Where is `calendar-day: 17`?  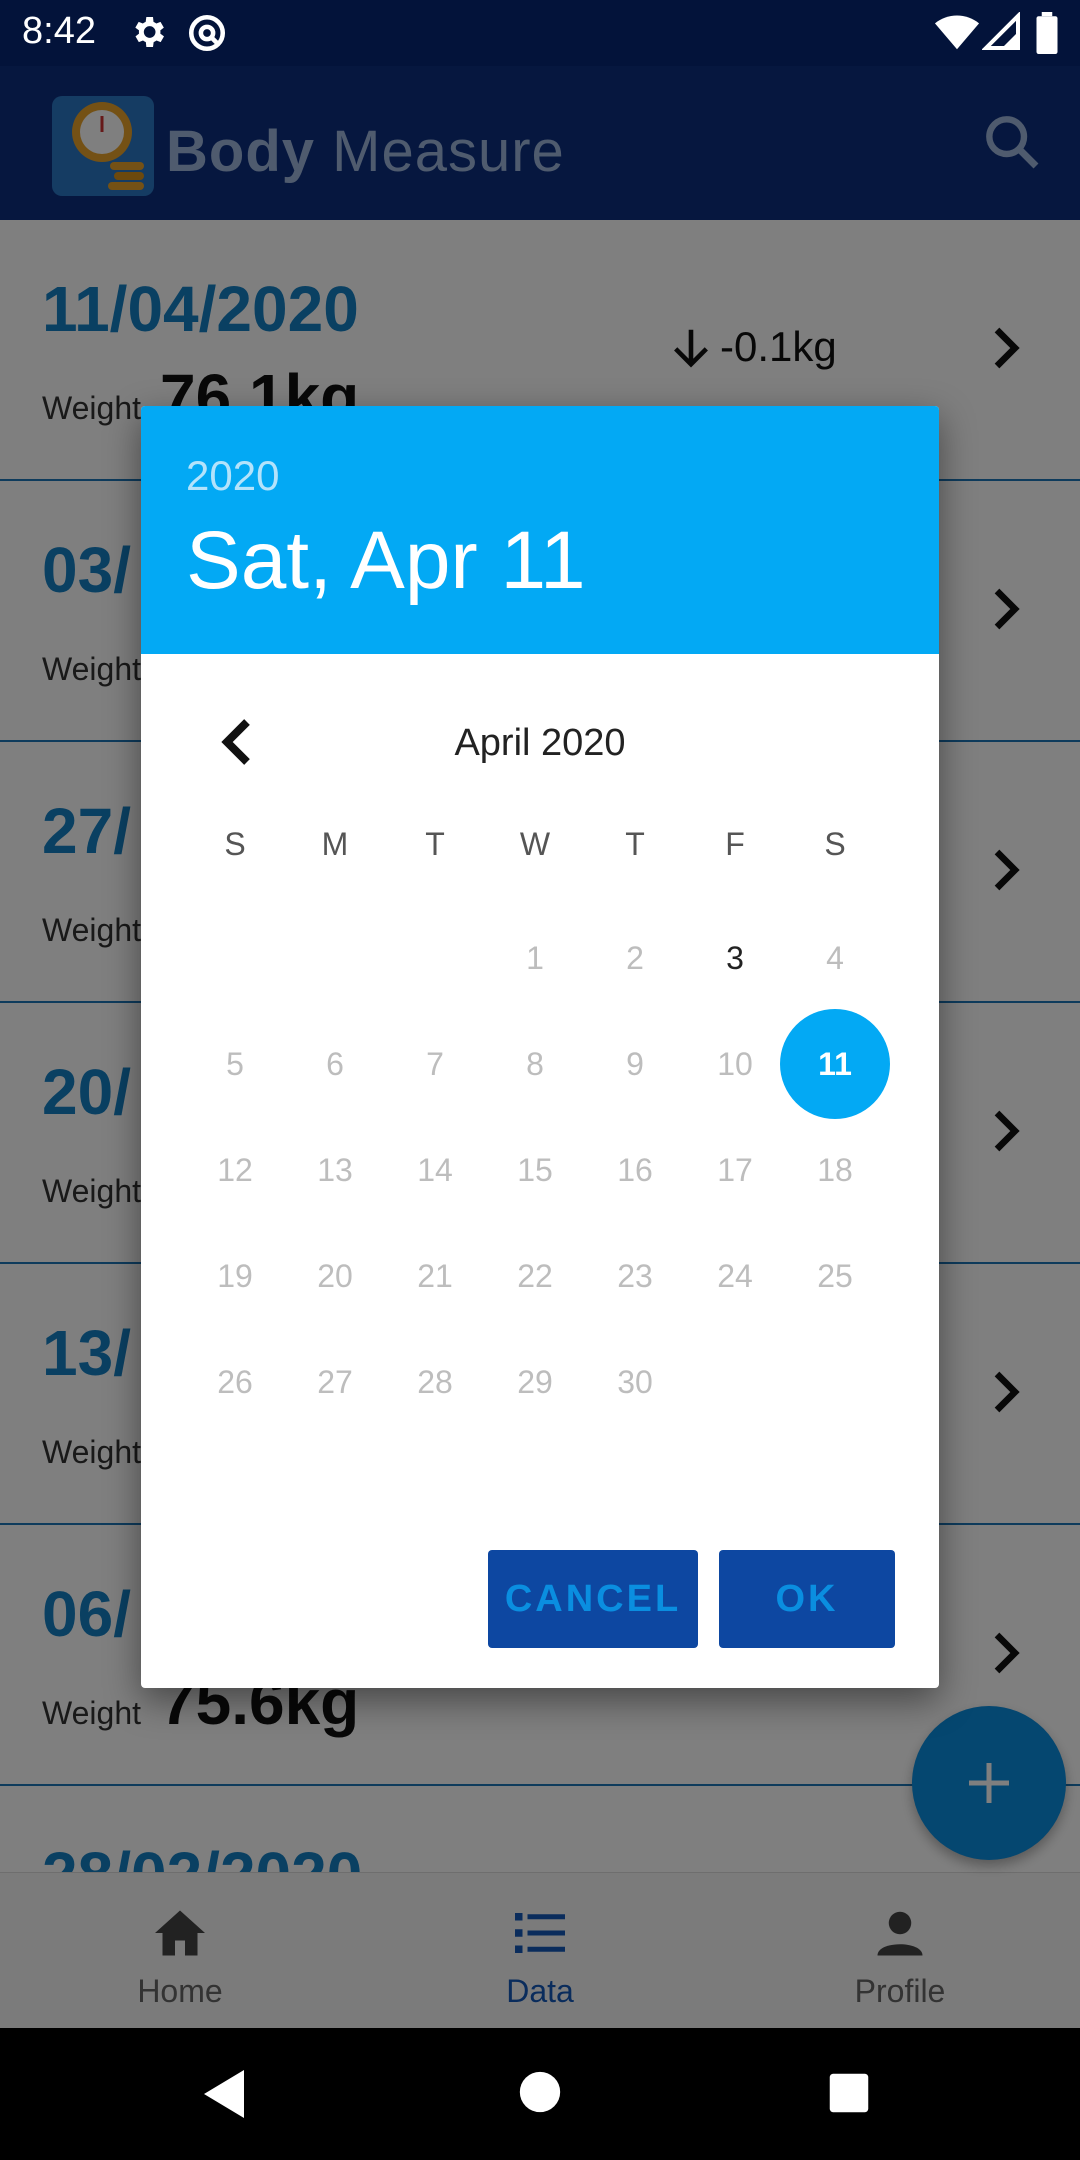 calendar-day: 17 is located at coordinates (735, 1170).